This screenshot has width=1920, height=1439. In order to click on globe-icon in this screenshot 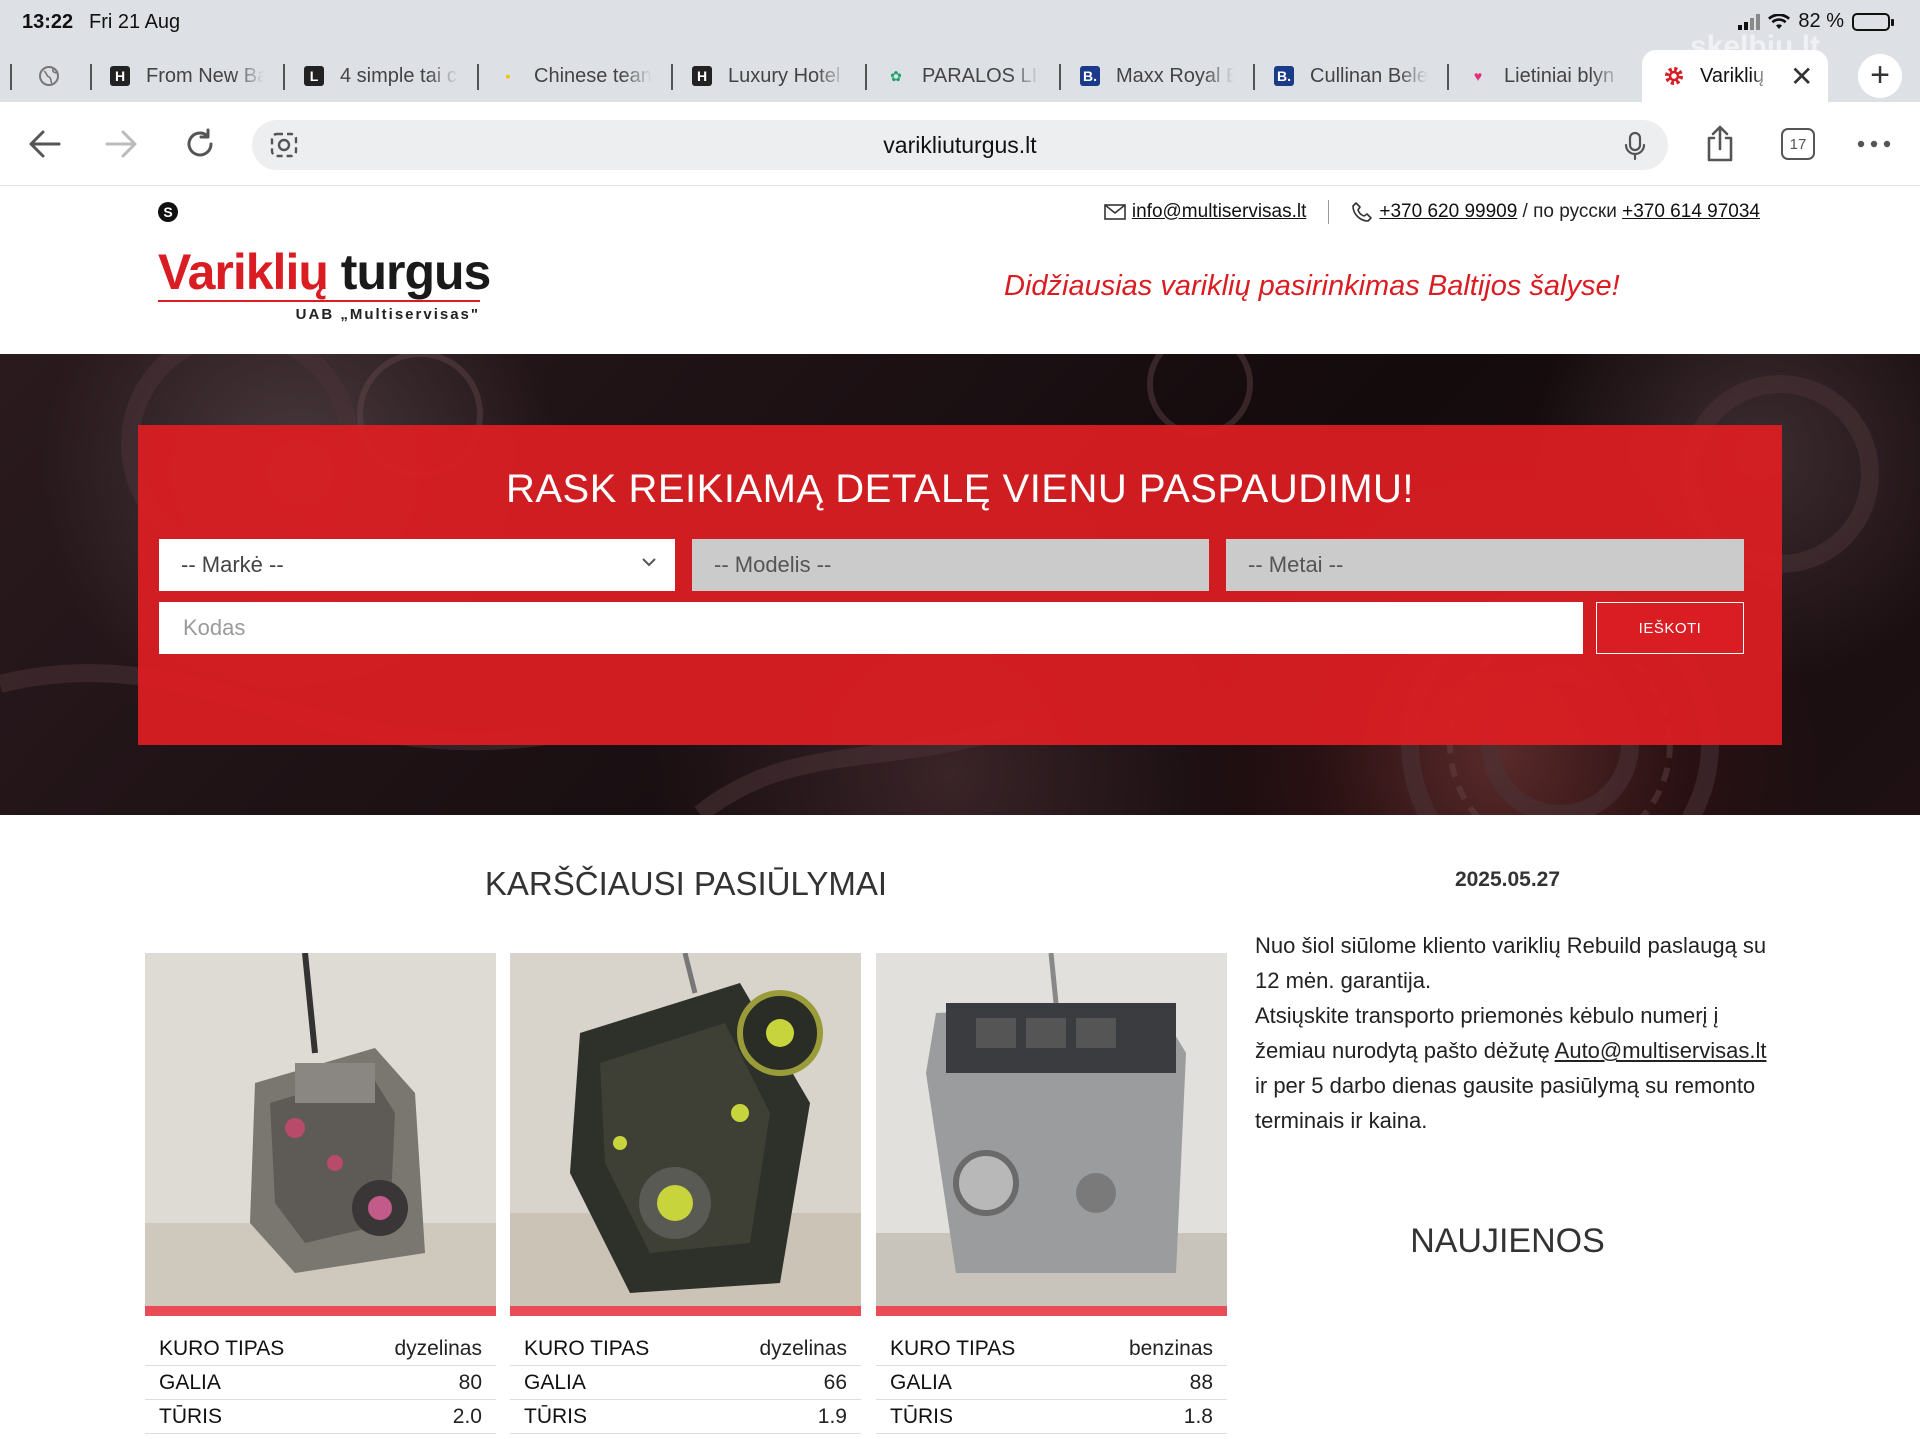, I will do `click(49, 76)`.